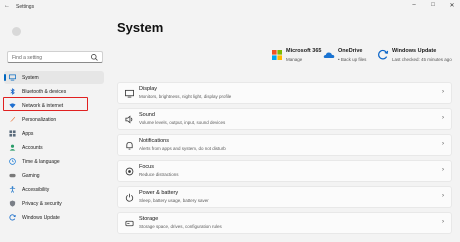 The height and width of the screenshot is (242, 460). Describe the element at coordinates (140, 27) in the screenshot. I see `page-title: System` at that location.